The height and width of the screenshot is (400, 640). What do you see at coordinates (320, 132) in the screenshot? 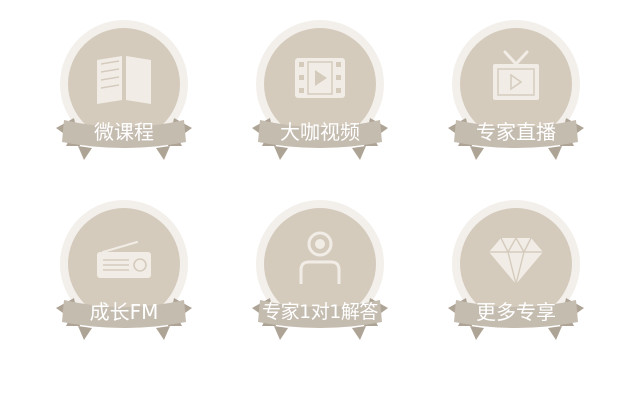
I see `badge-label: 大咖视频` at bounding box center [320, 132].